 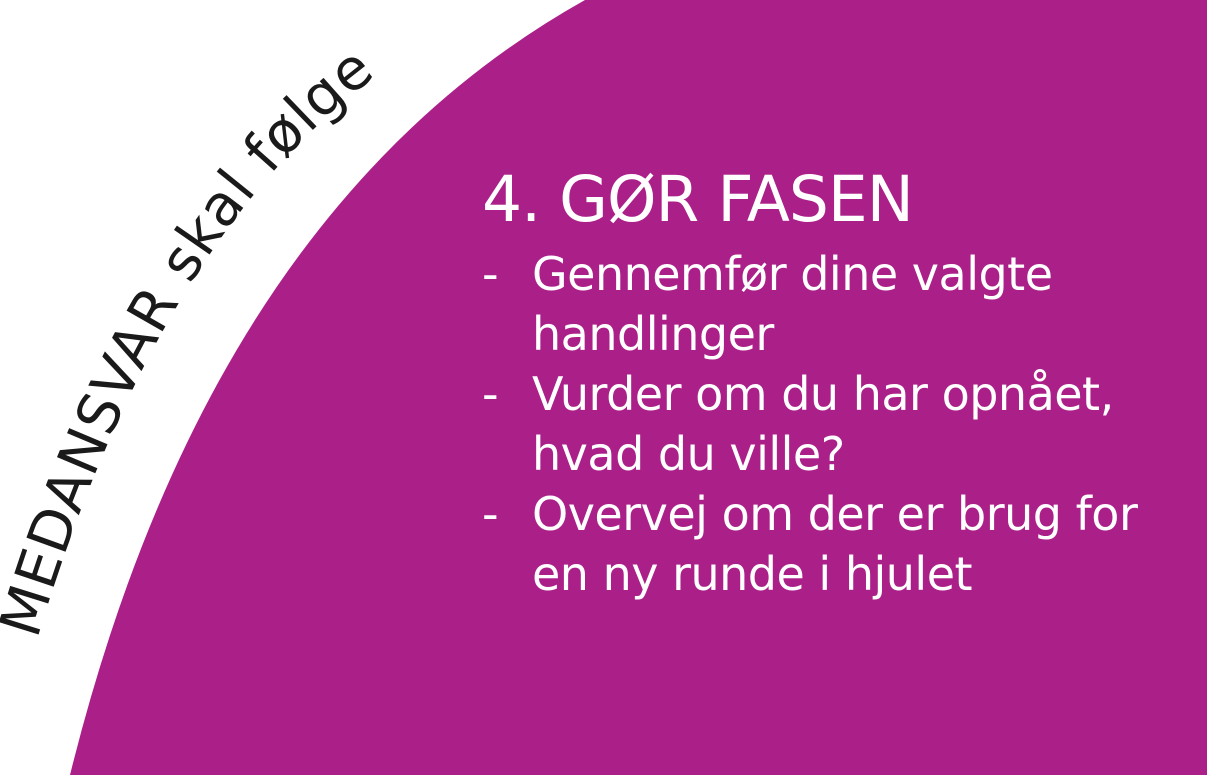 I want to click on phase-item-text: Vurder om du har opnået, hvad du ville?, so click(x=823, y=424).